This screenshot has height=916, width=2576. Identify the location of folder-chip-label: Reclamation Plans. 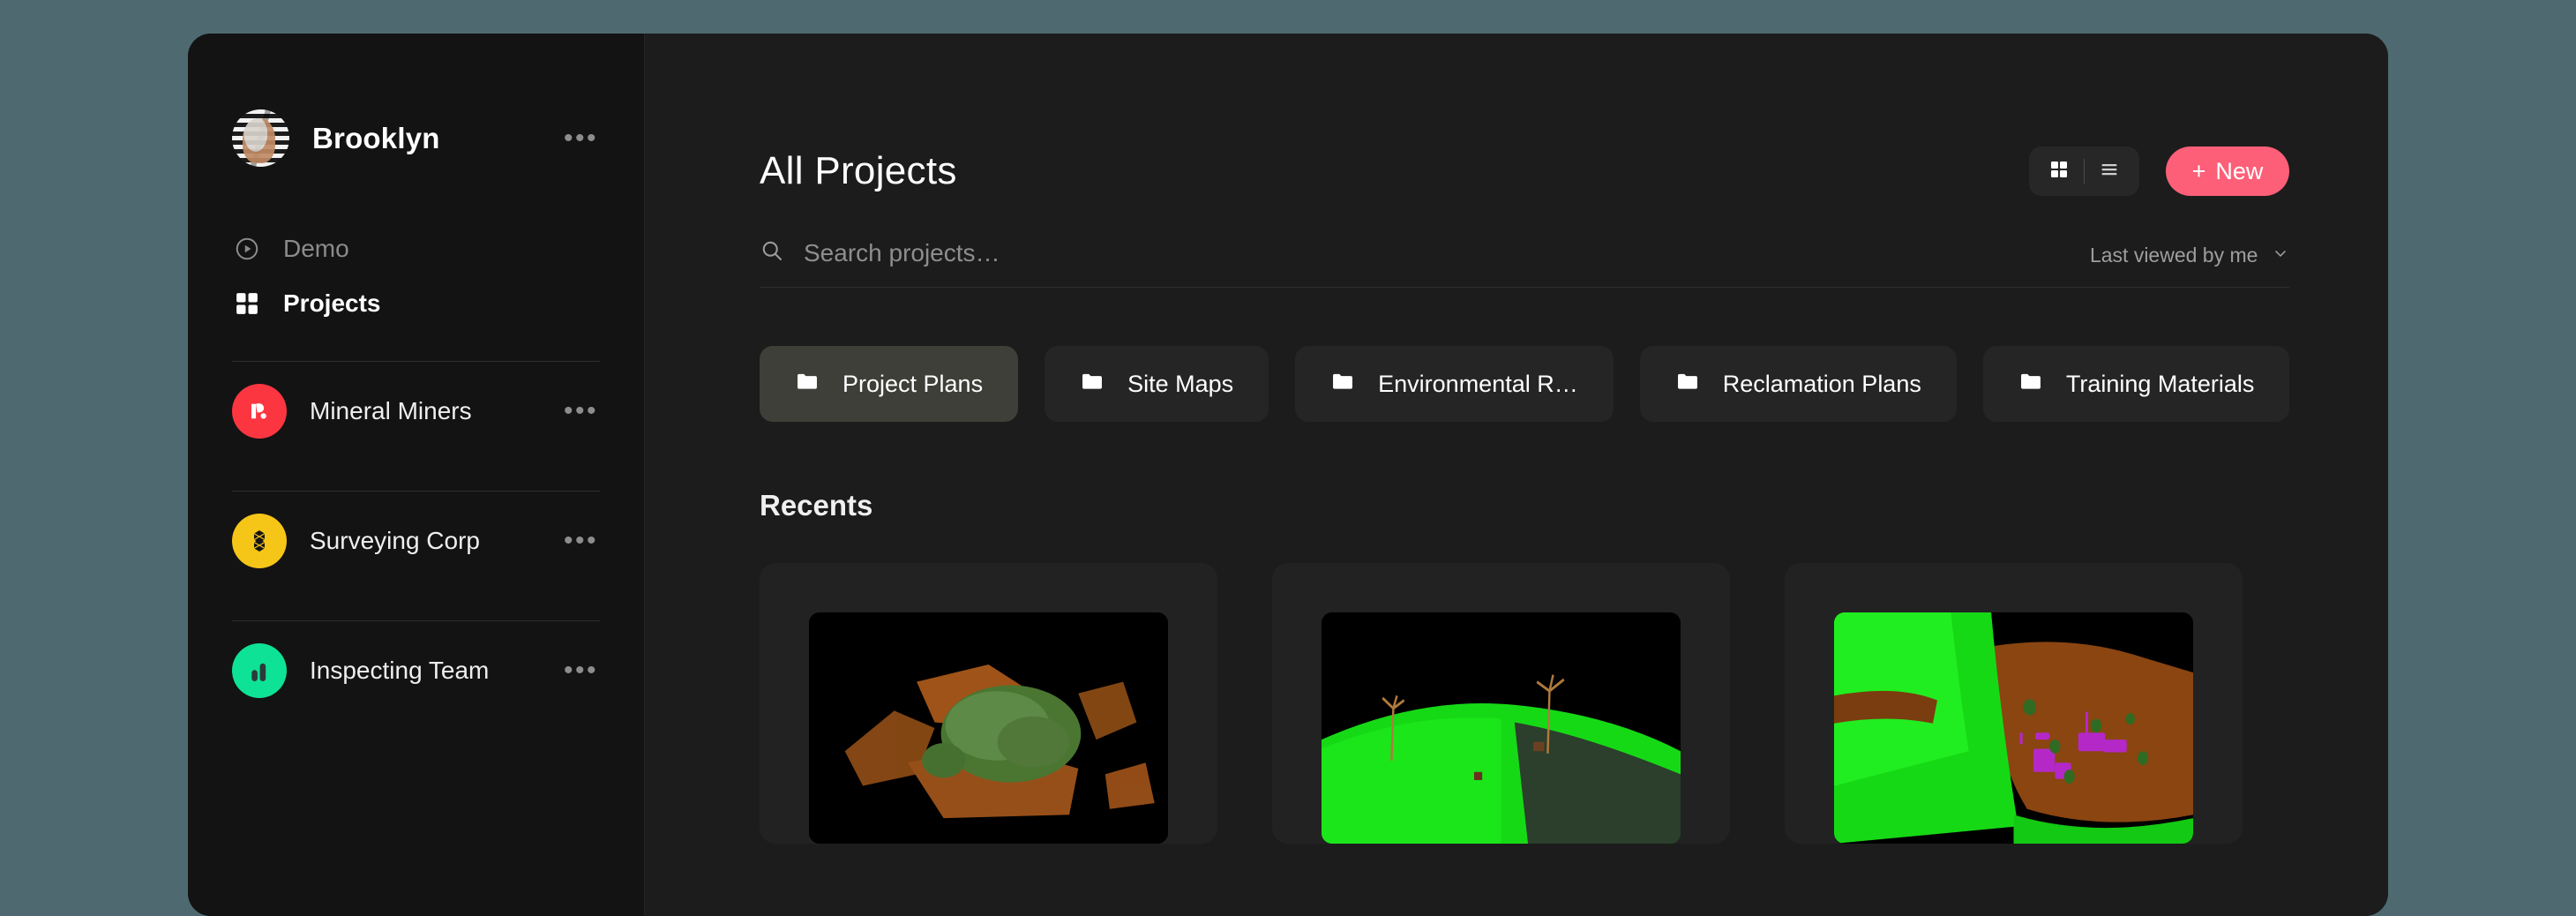
(1822, 383).